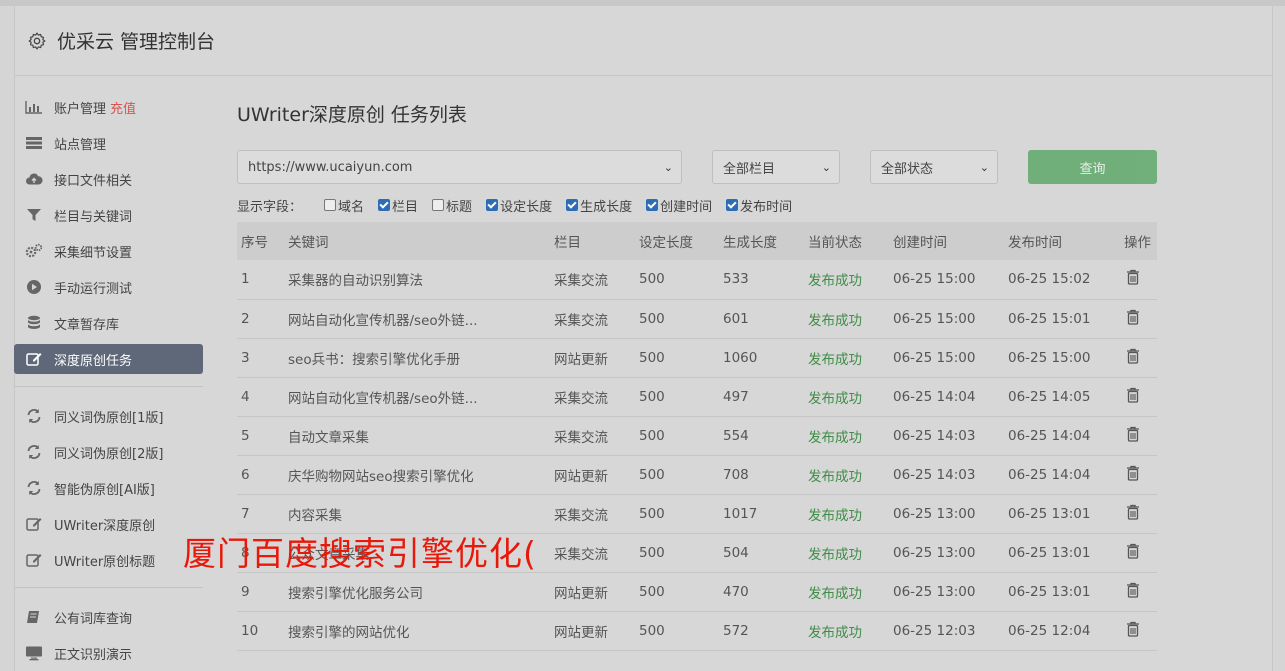  I want to click on sidebar-item: 采集细节设置, so click(108, 251).